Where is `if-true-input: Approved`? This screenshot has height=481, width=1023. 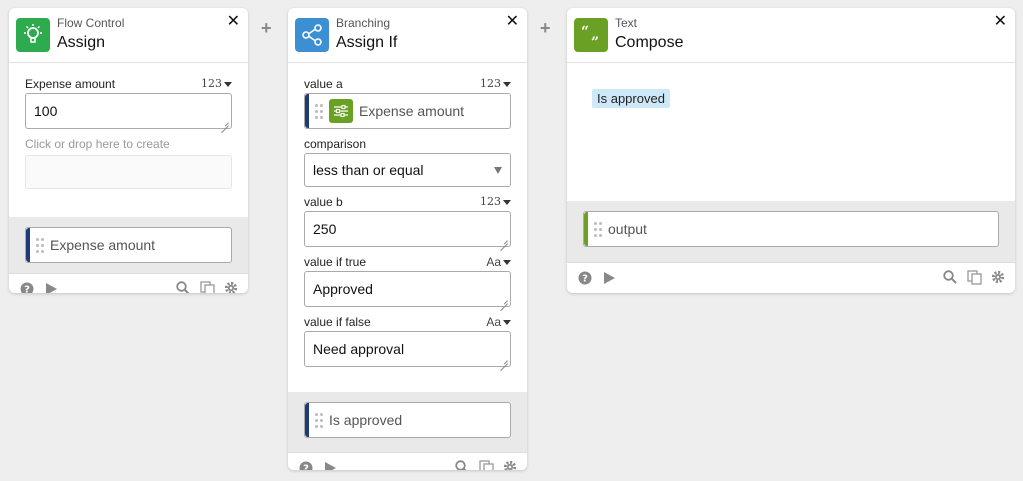 if-true-input: Approved is located at coordinates (407, 289).